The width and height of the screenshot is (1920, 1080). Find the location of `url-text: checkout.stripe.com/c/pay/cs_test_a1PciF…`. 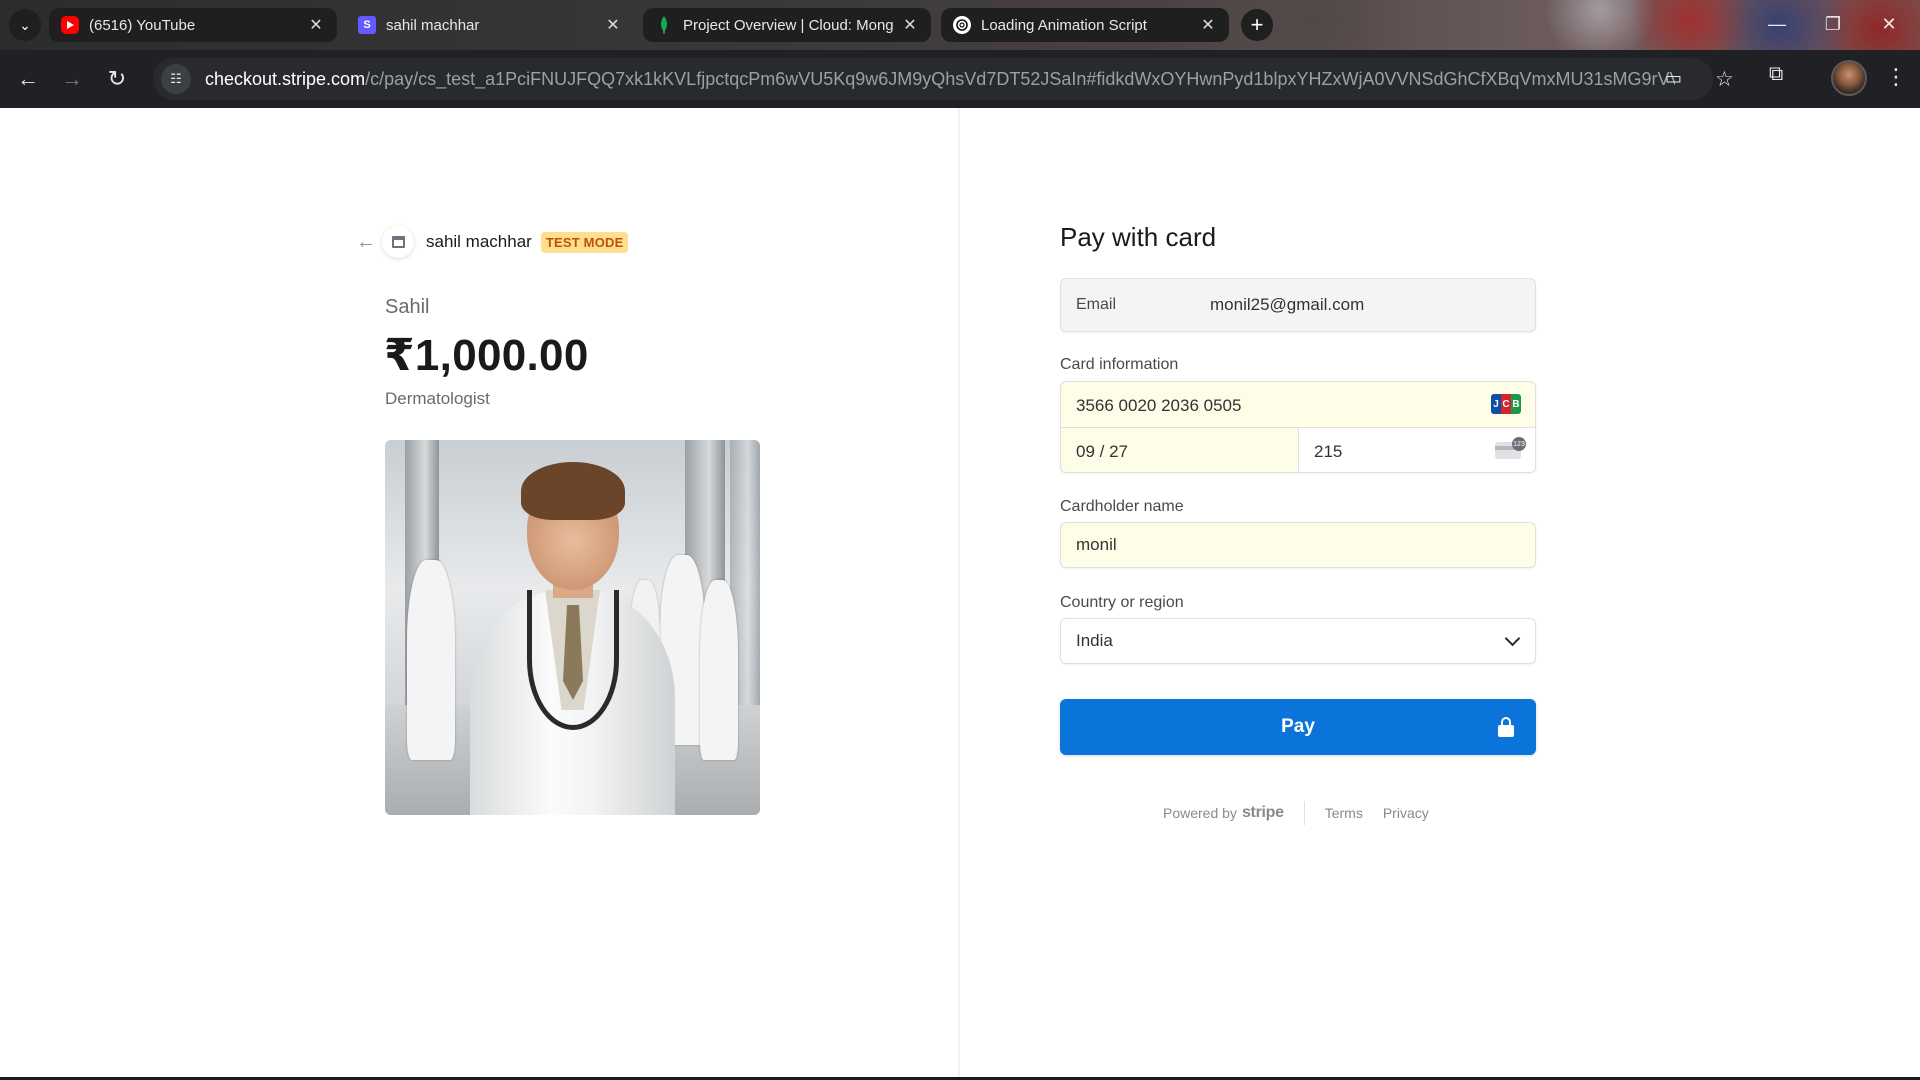

url-text: checkout.stripe.com/c/pay/cs_test_a1PciF… is located at coordinates (940, 79).